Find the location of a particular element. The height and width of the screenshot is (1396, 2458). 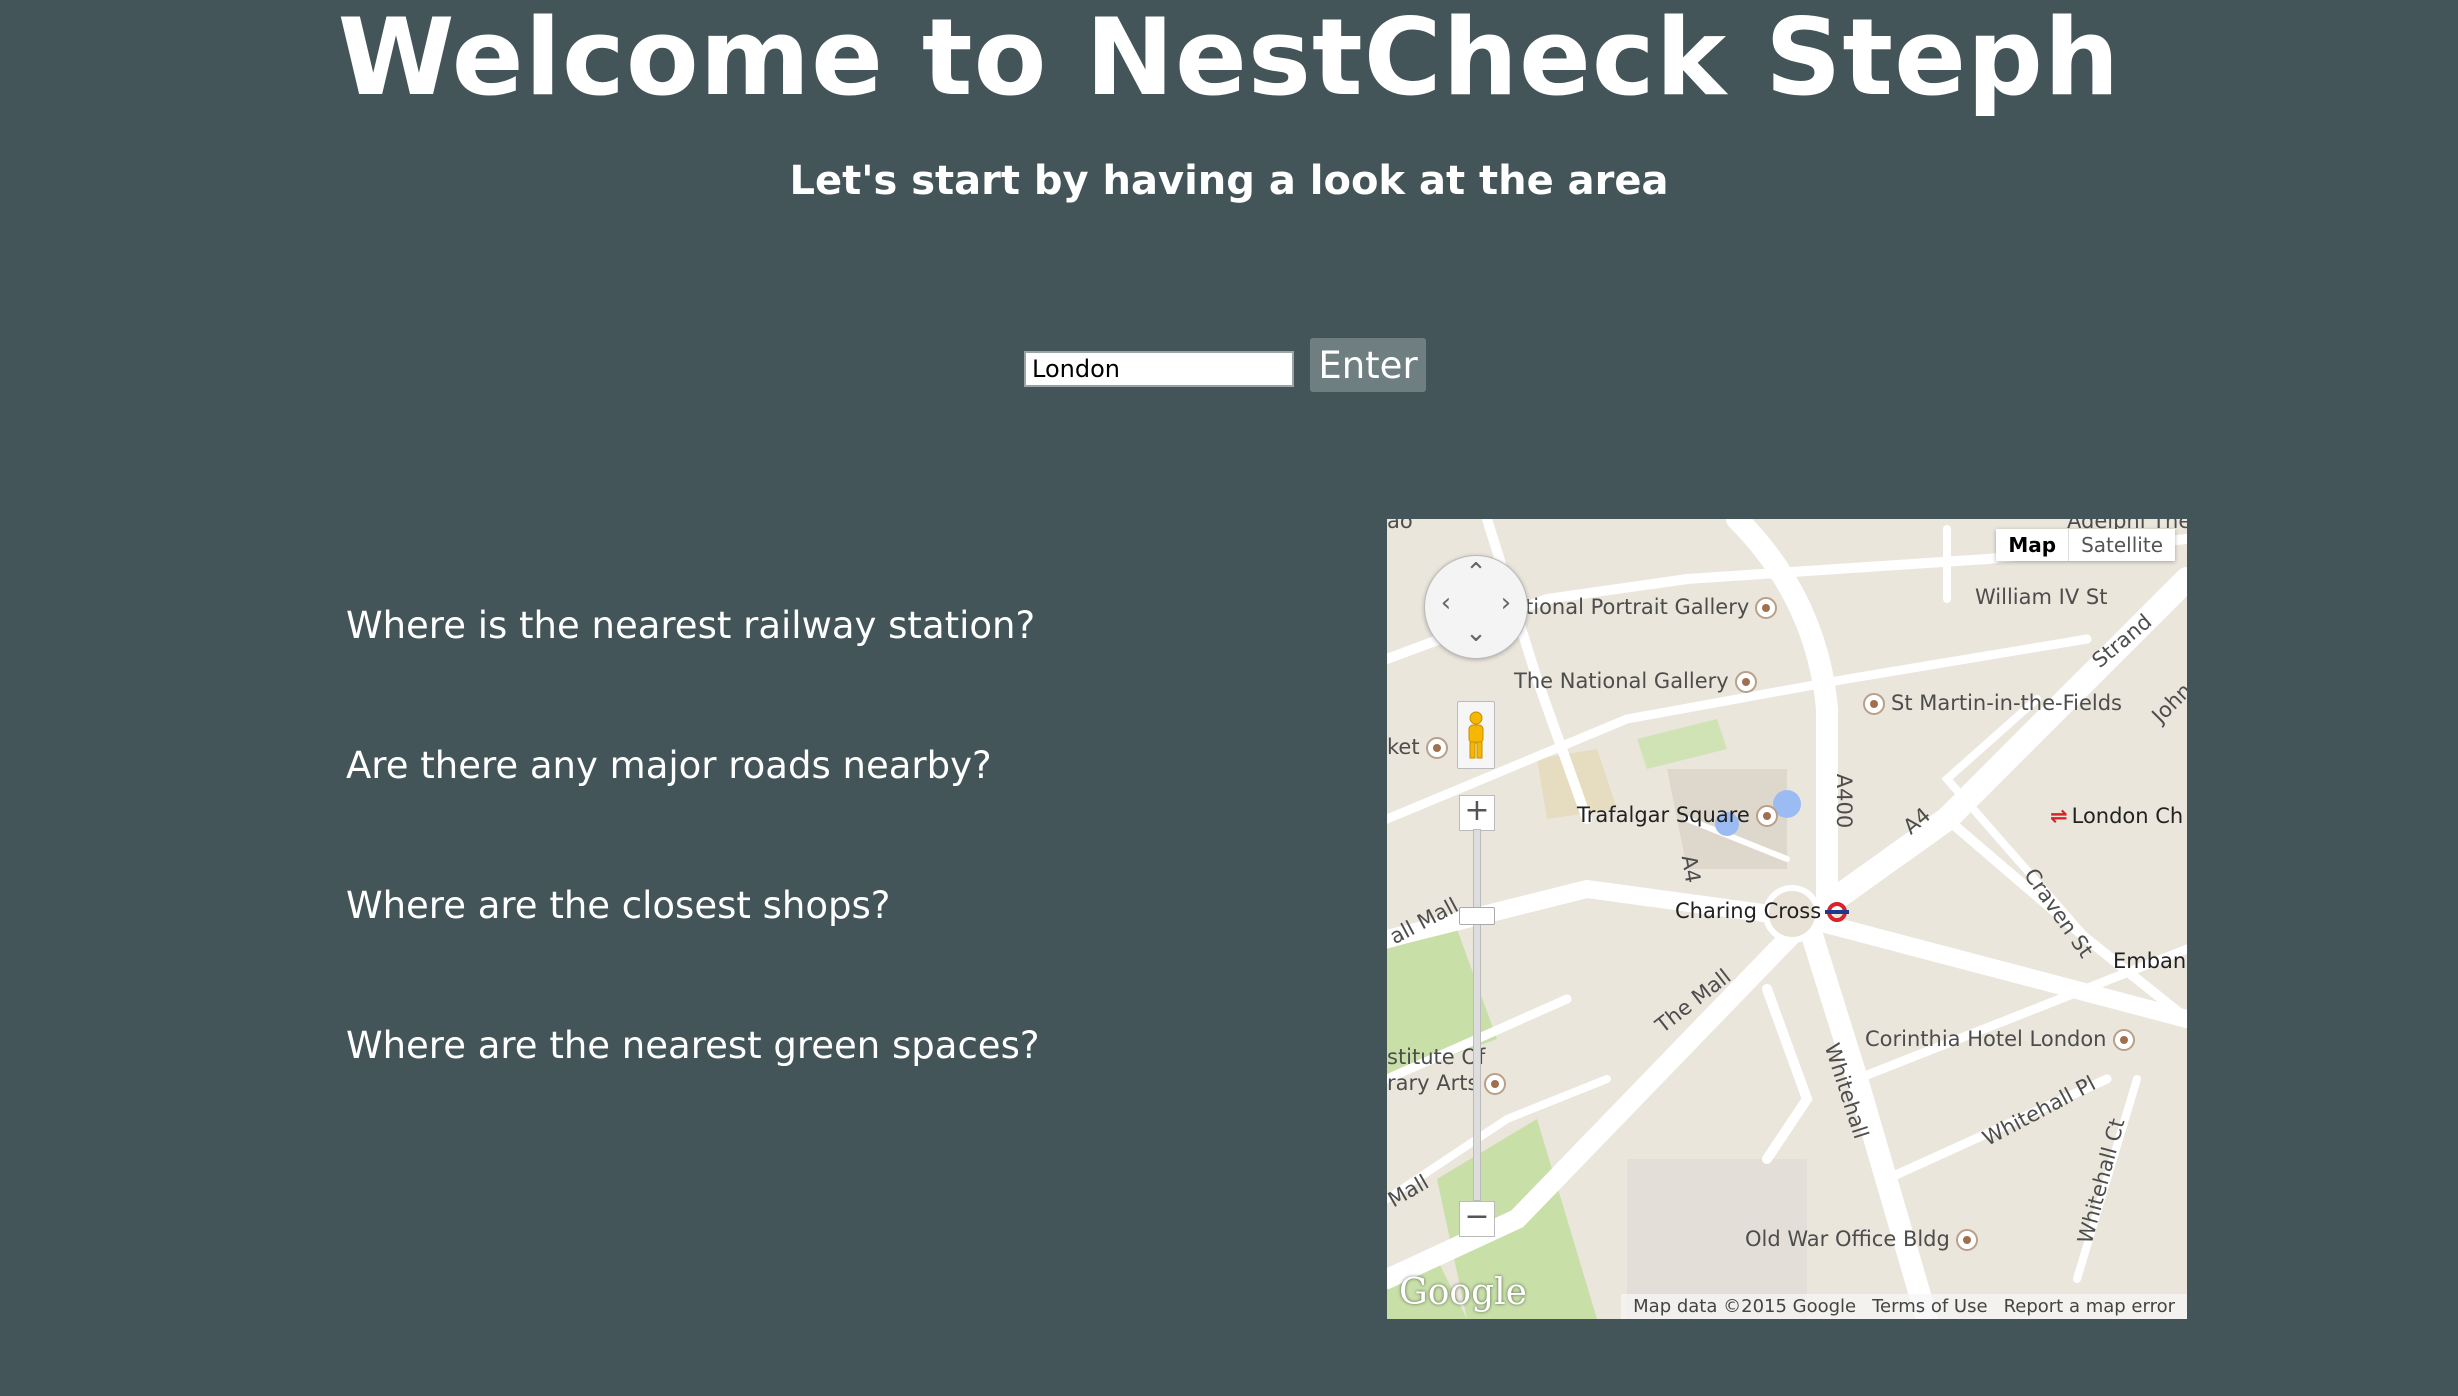

question-major-roads: Are there any major roads nearby? is located at coordinates (669, 765).